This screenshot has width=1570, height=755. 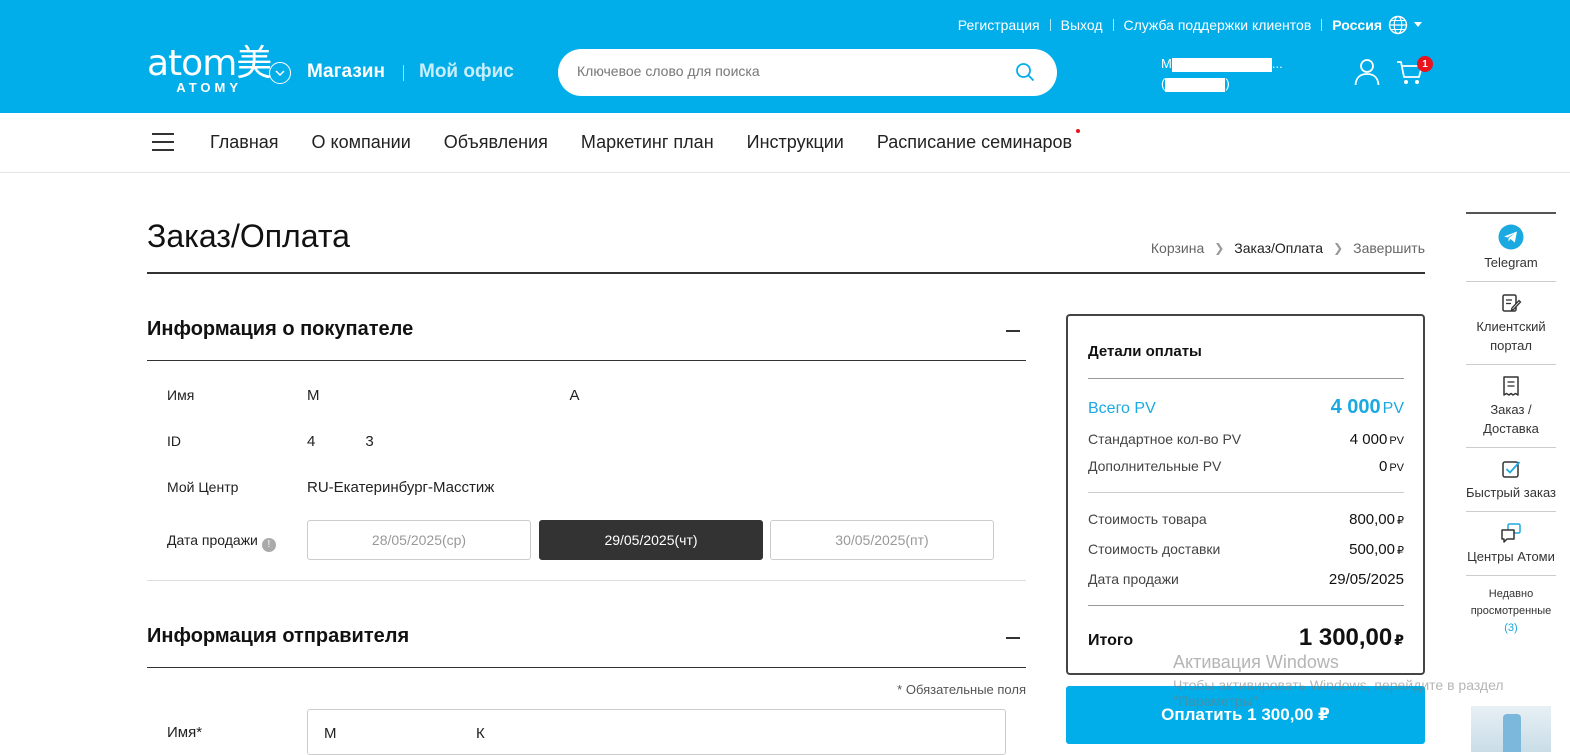 What do you see at coordinates (1256, 662) in the screenshot?
I see `watermark-title: Активация Windows` at bounding box center [1256, 662].